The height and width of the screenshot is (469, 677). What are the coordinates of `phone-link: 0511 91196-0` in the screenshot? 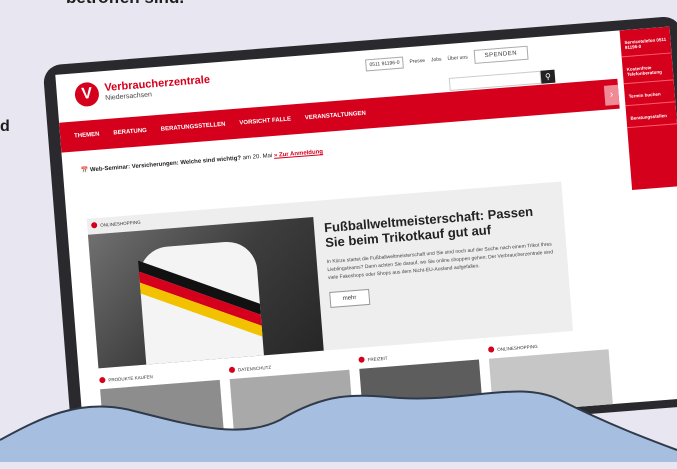 It's located at (384, 64).